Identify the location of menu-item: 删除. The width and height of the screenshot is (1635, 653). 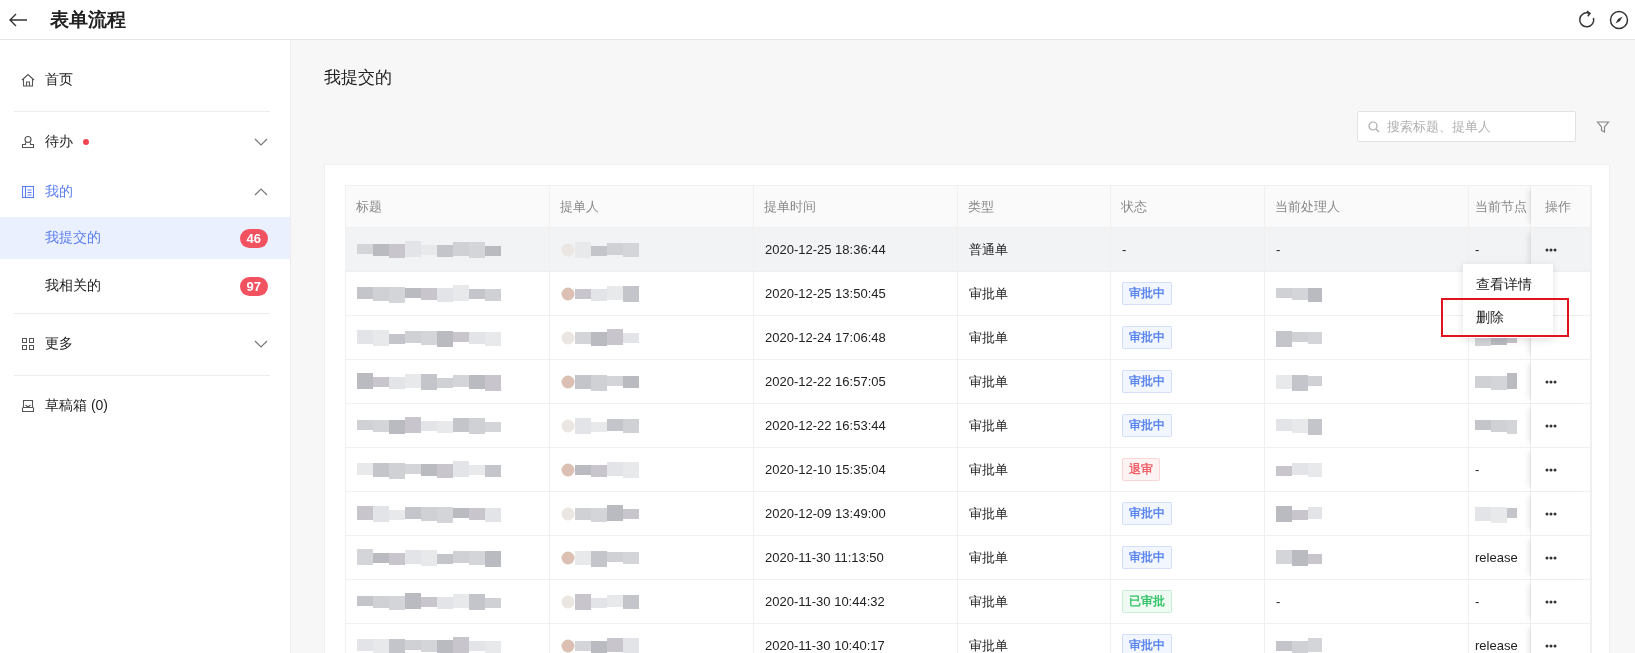
(1508, 317).